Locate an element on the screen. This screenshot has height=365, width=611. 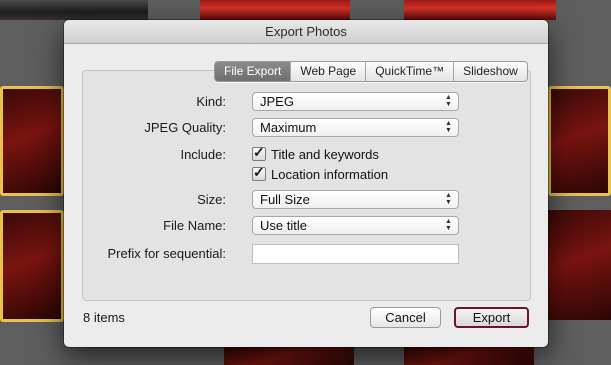
tab-quicktime: QuickTime™ is located at coordinates (410, 71).